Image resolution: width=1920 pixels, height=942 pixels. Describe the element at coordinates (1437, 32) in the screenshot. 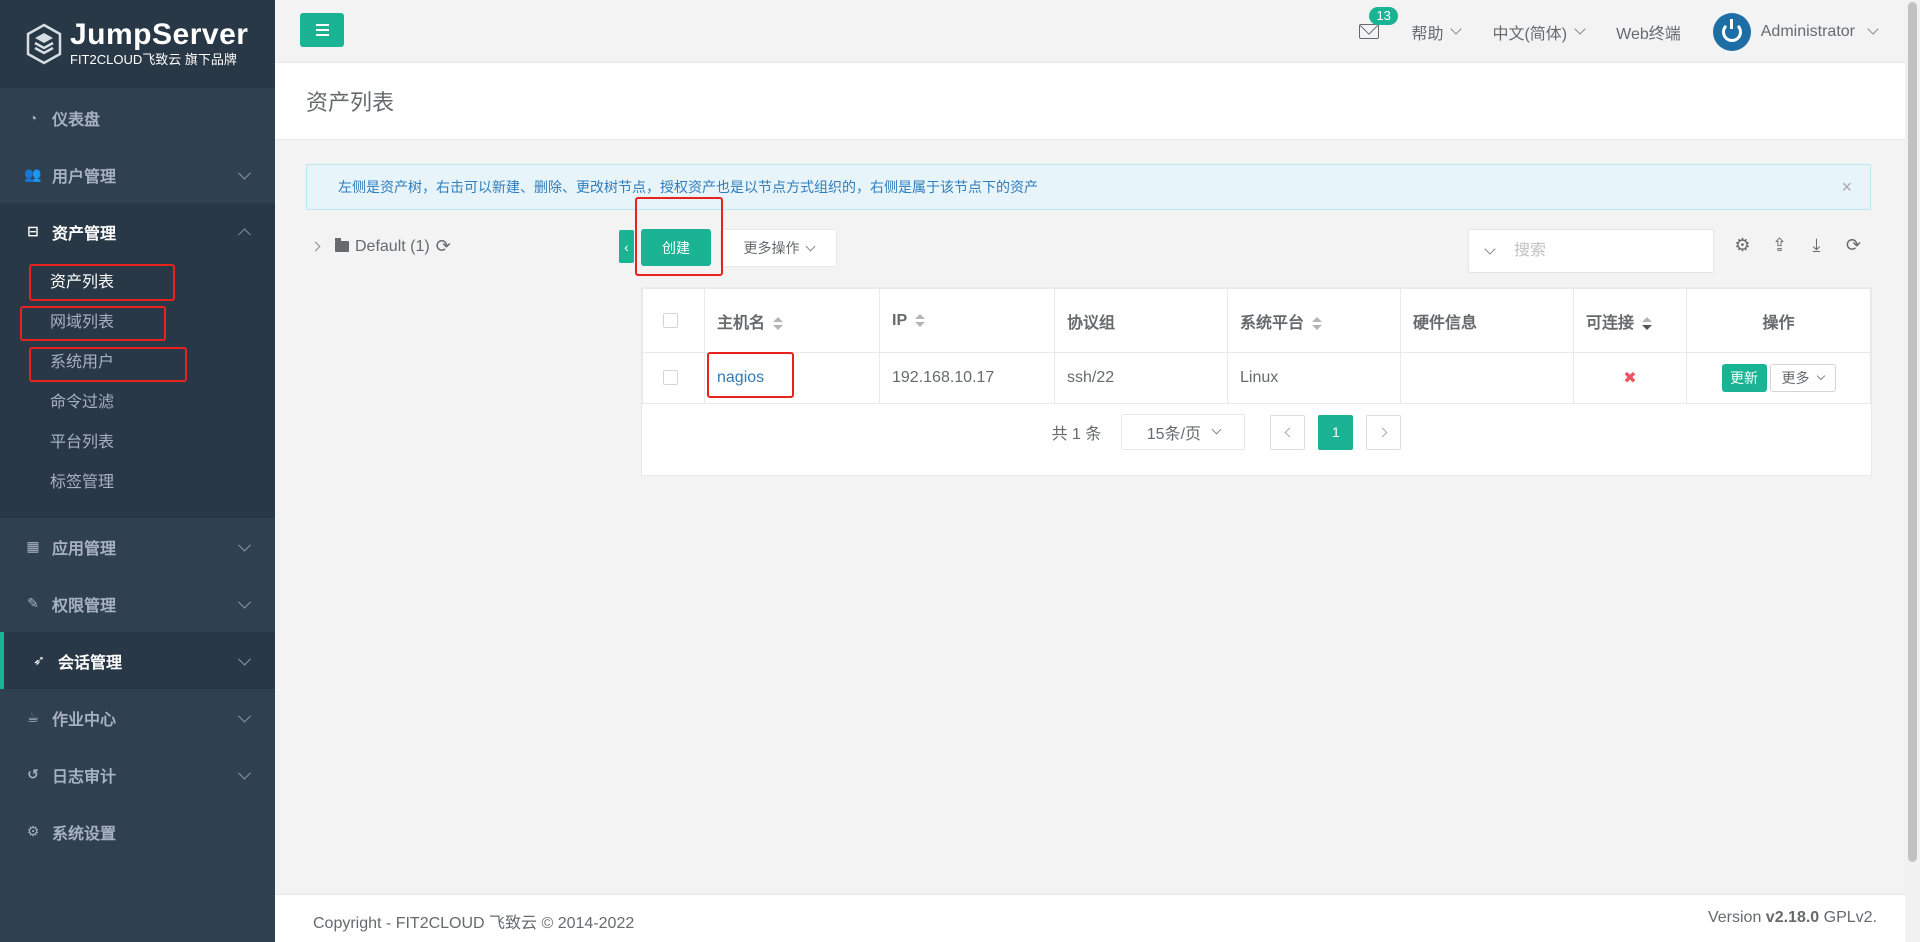

I see `help-dropdown: 帮助` at that location.